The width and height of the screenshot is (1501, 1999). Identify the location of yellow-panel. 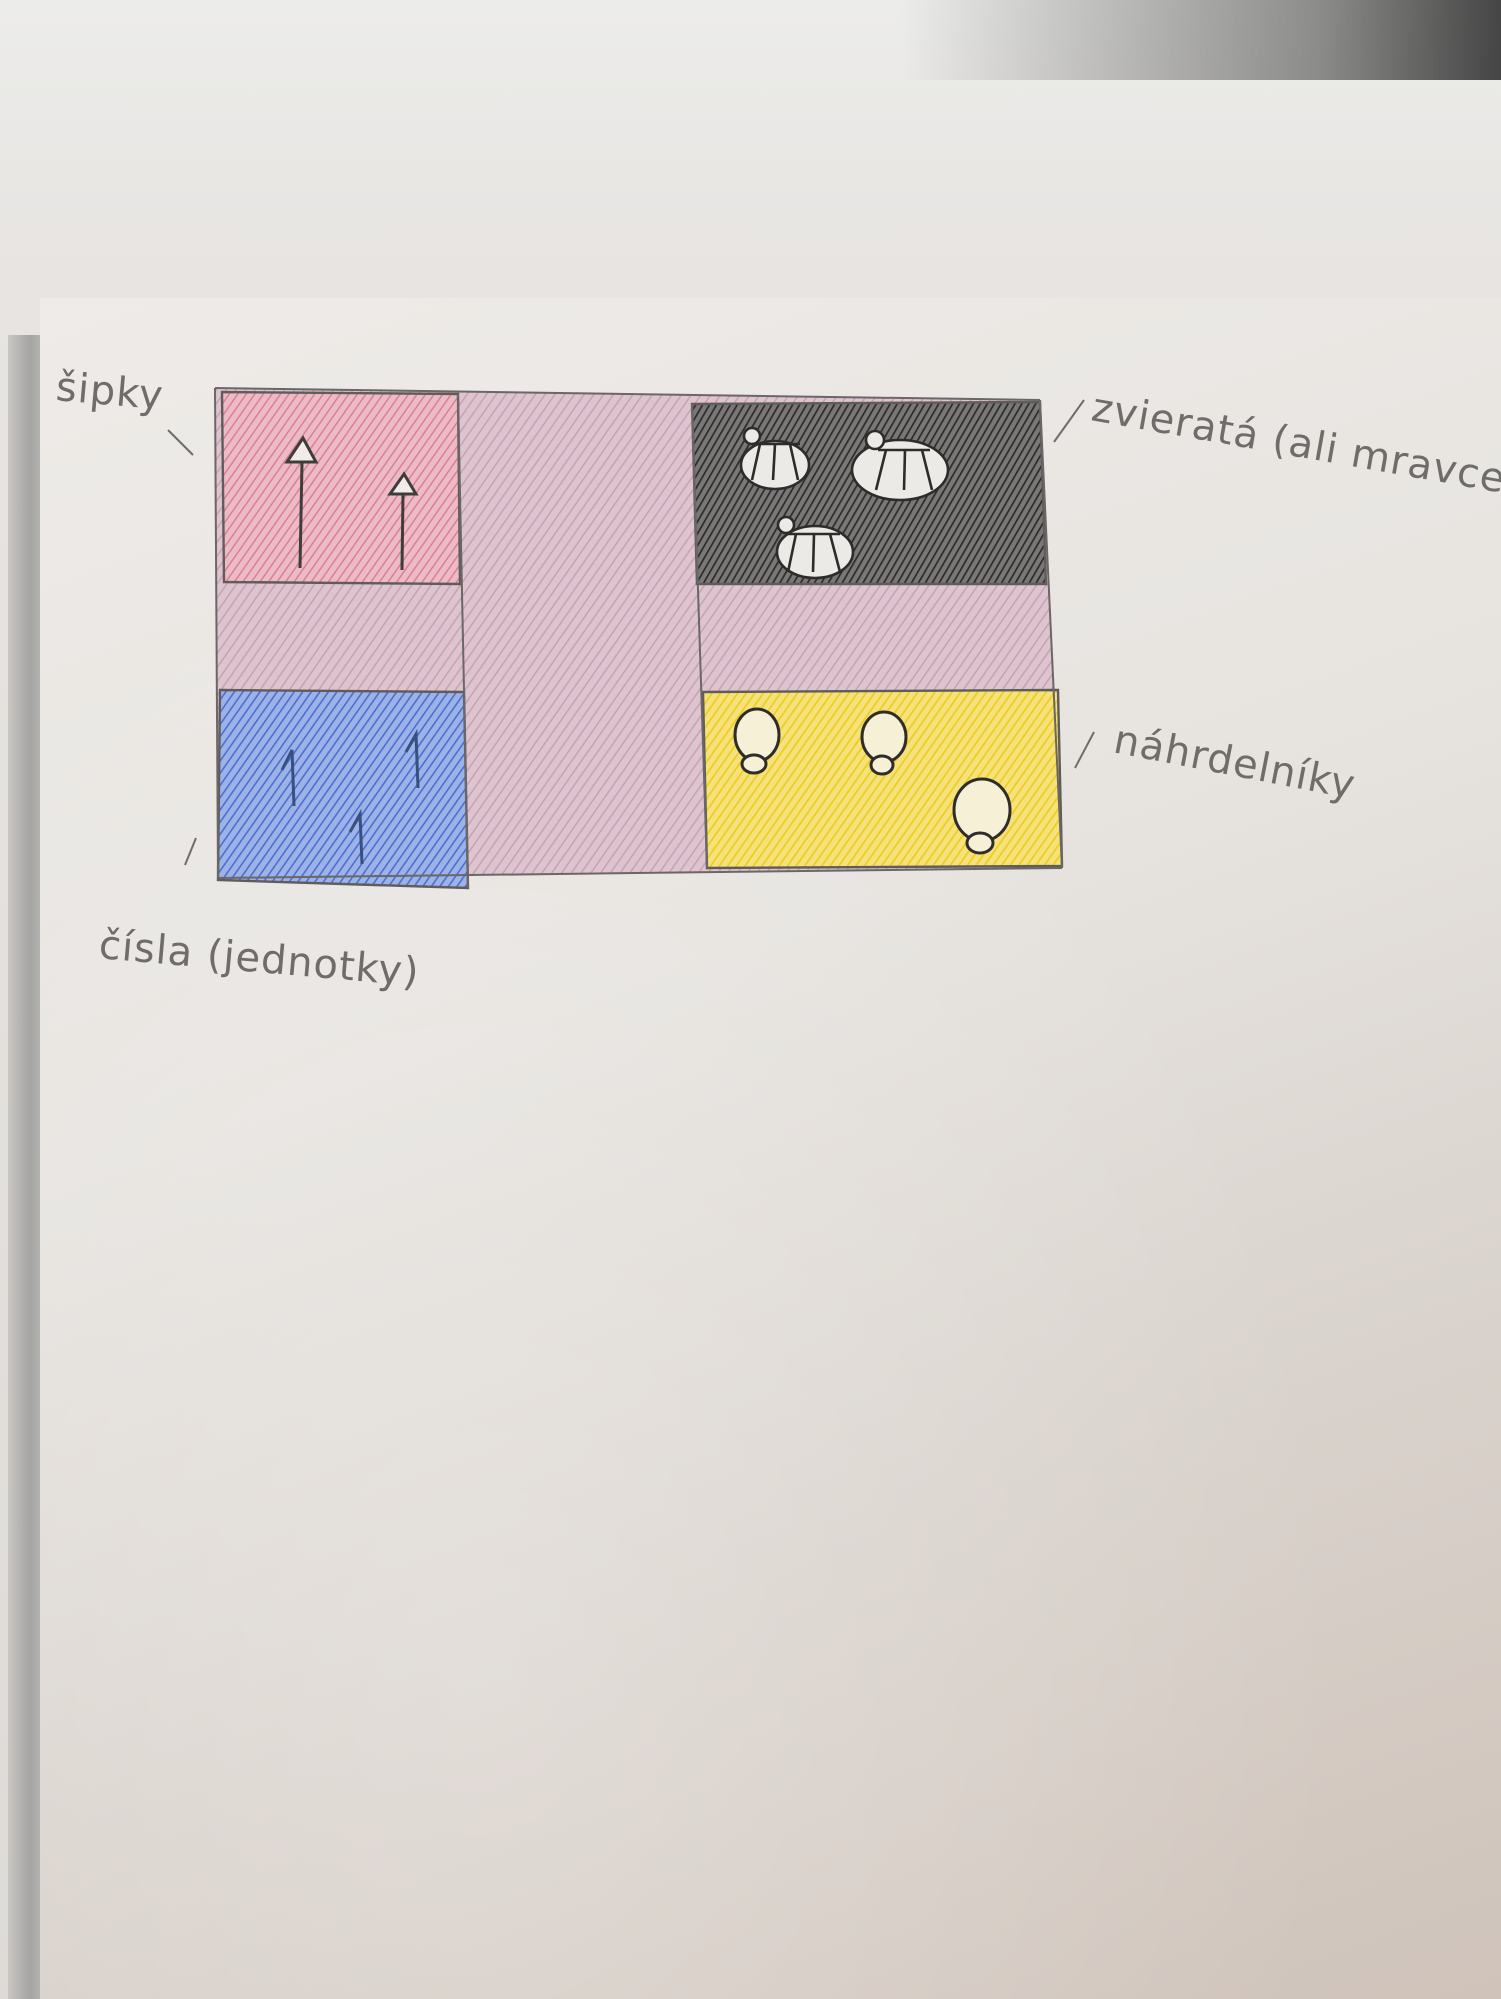
(882, 779).